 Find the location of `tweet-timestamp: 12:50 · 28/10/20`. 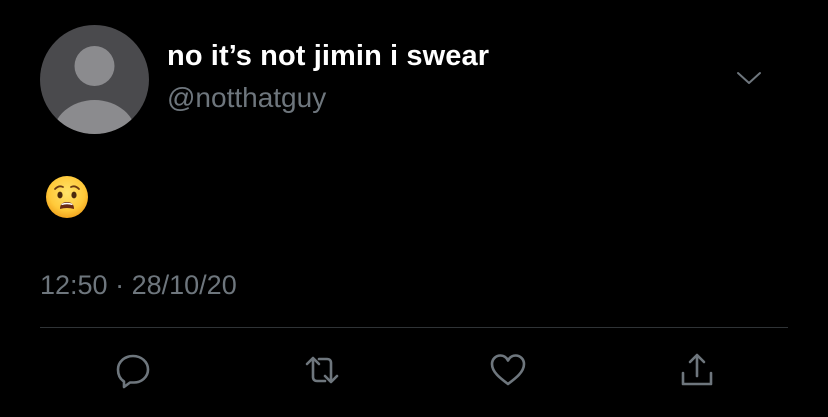

tweet-timestamp: 12:50 · 28/10/20 is located at coordinates (138, 285).